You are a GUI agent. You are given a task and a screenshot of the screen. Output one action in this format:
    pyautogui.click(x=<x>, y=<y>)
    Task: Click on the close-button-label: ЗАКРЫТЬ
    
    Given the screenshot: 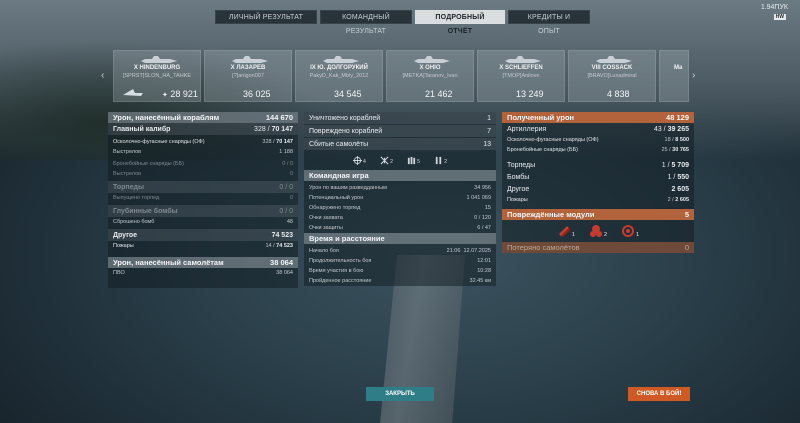 What is the action you would take?
    pyautogui.click(x=400, y=394)
    